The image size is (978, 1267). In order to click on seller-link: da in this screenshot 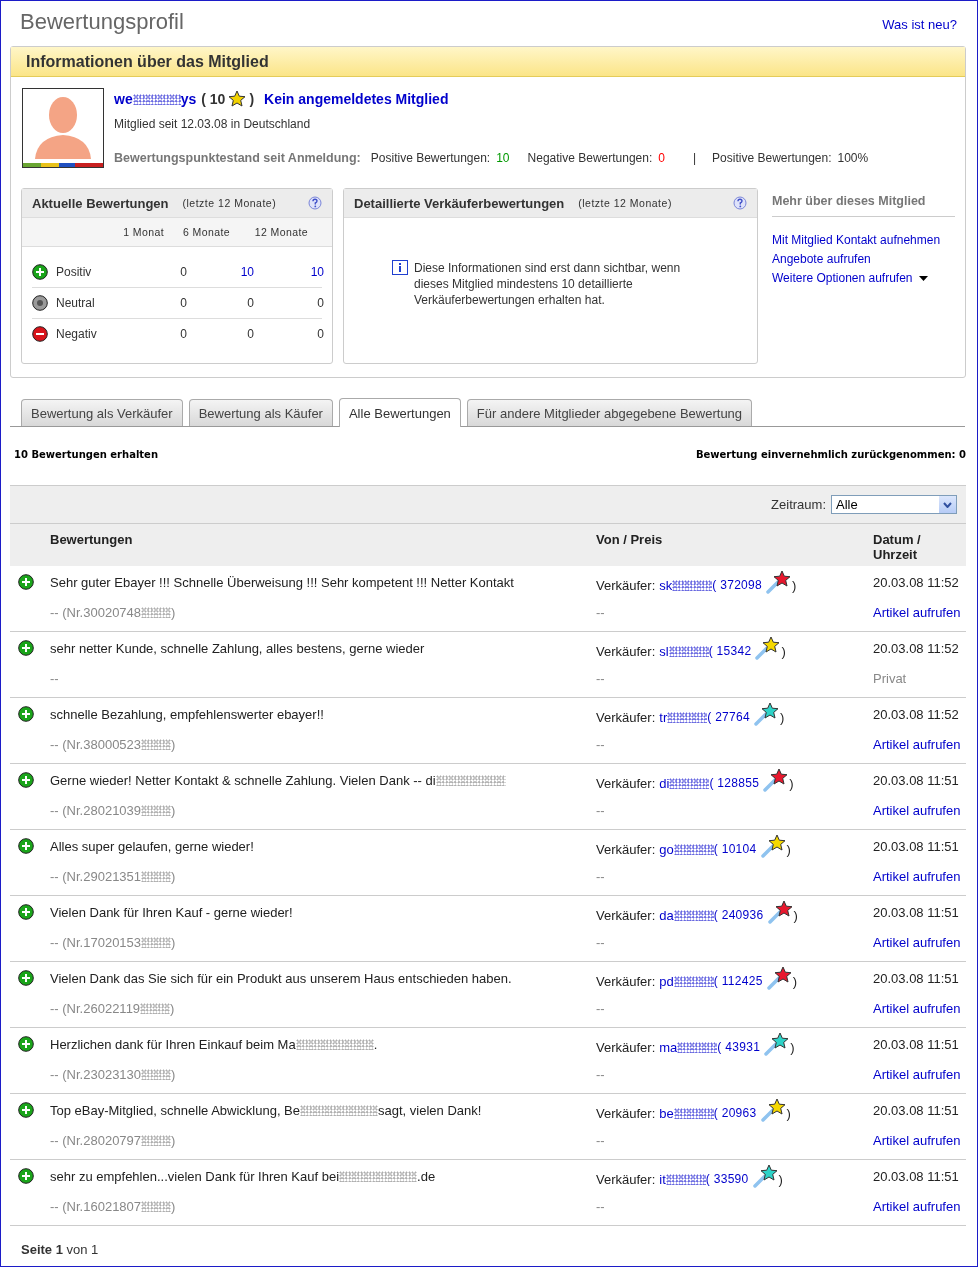, I will do `click(666, 915)`.